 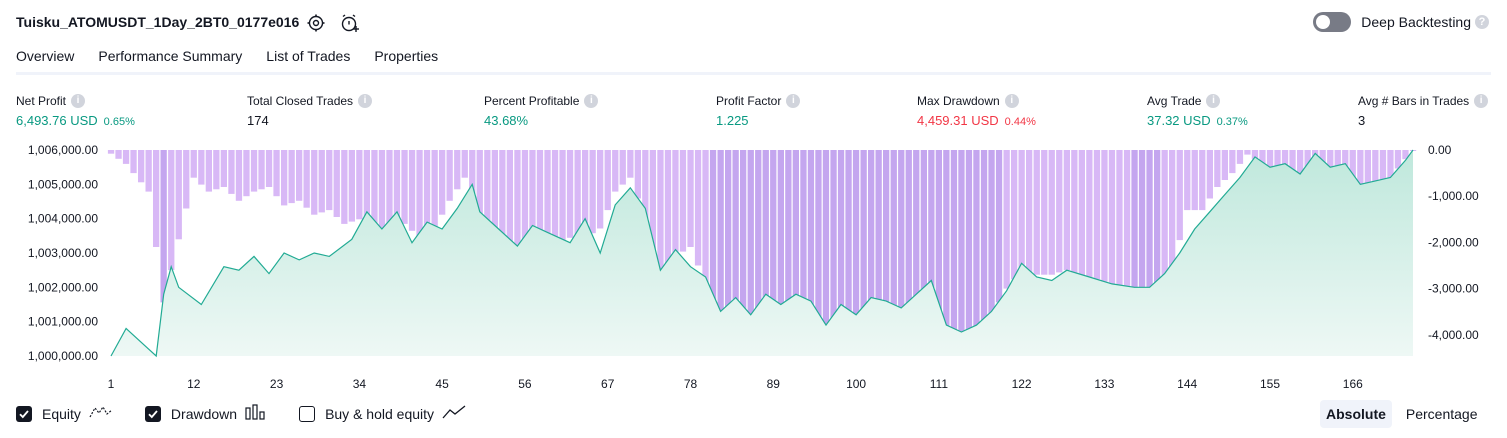 What do you see at coordinates (307, 413) in the screenshot?
I see `buy-hold-checkbox` at bounding box center [307, 413].